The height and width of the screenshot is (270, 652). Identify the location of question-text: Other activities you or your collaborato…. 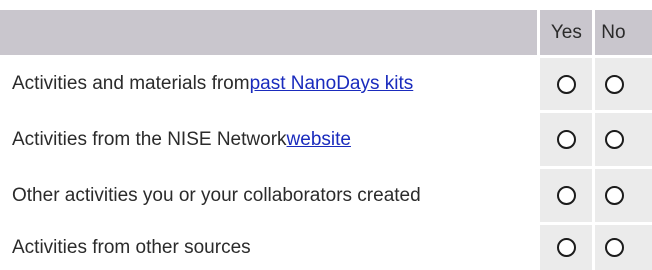
(216, 195).